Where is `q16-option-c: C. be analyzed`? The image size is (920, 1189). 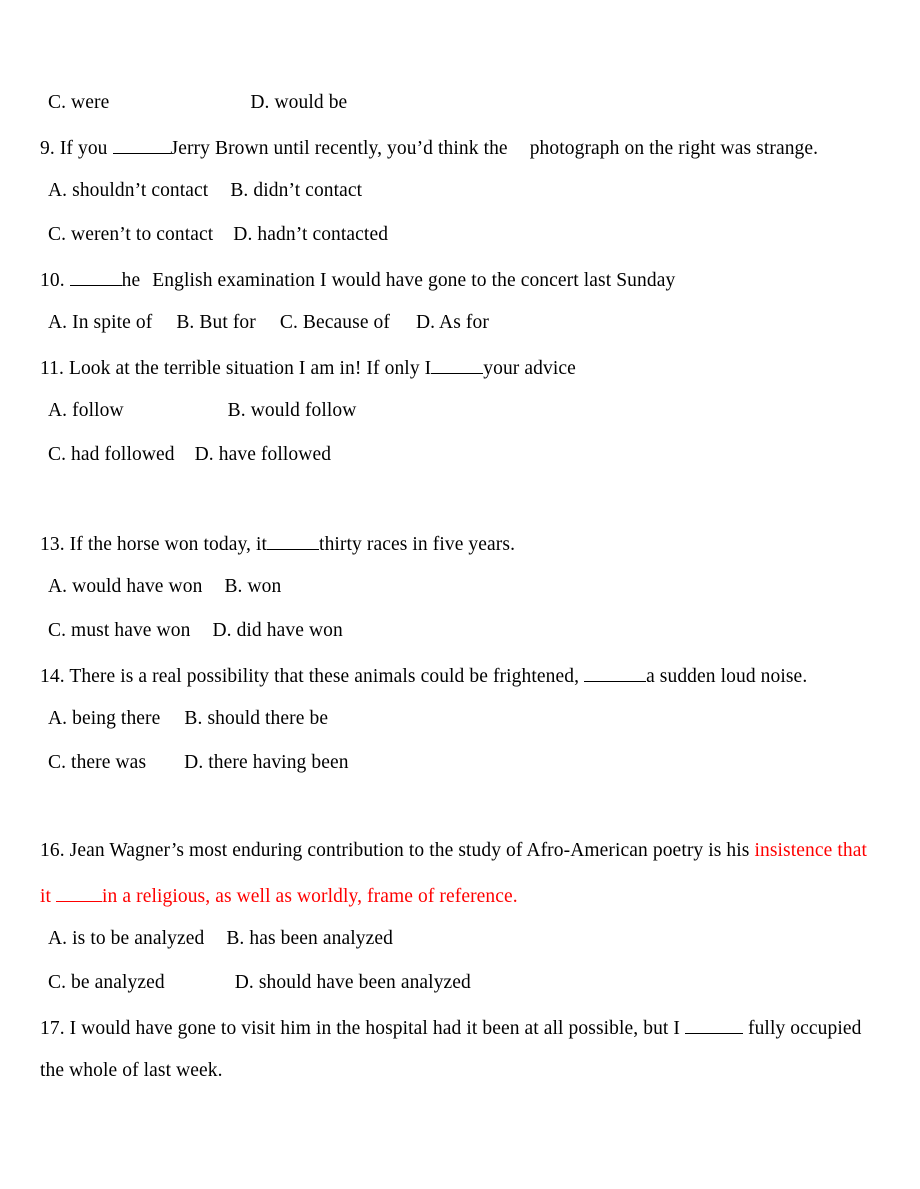
q16-option-c: C. be analyzed is located at coordinates (106, 982).